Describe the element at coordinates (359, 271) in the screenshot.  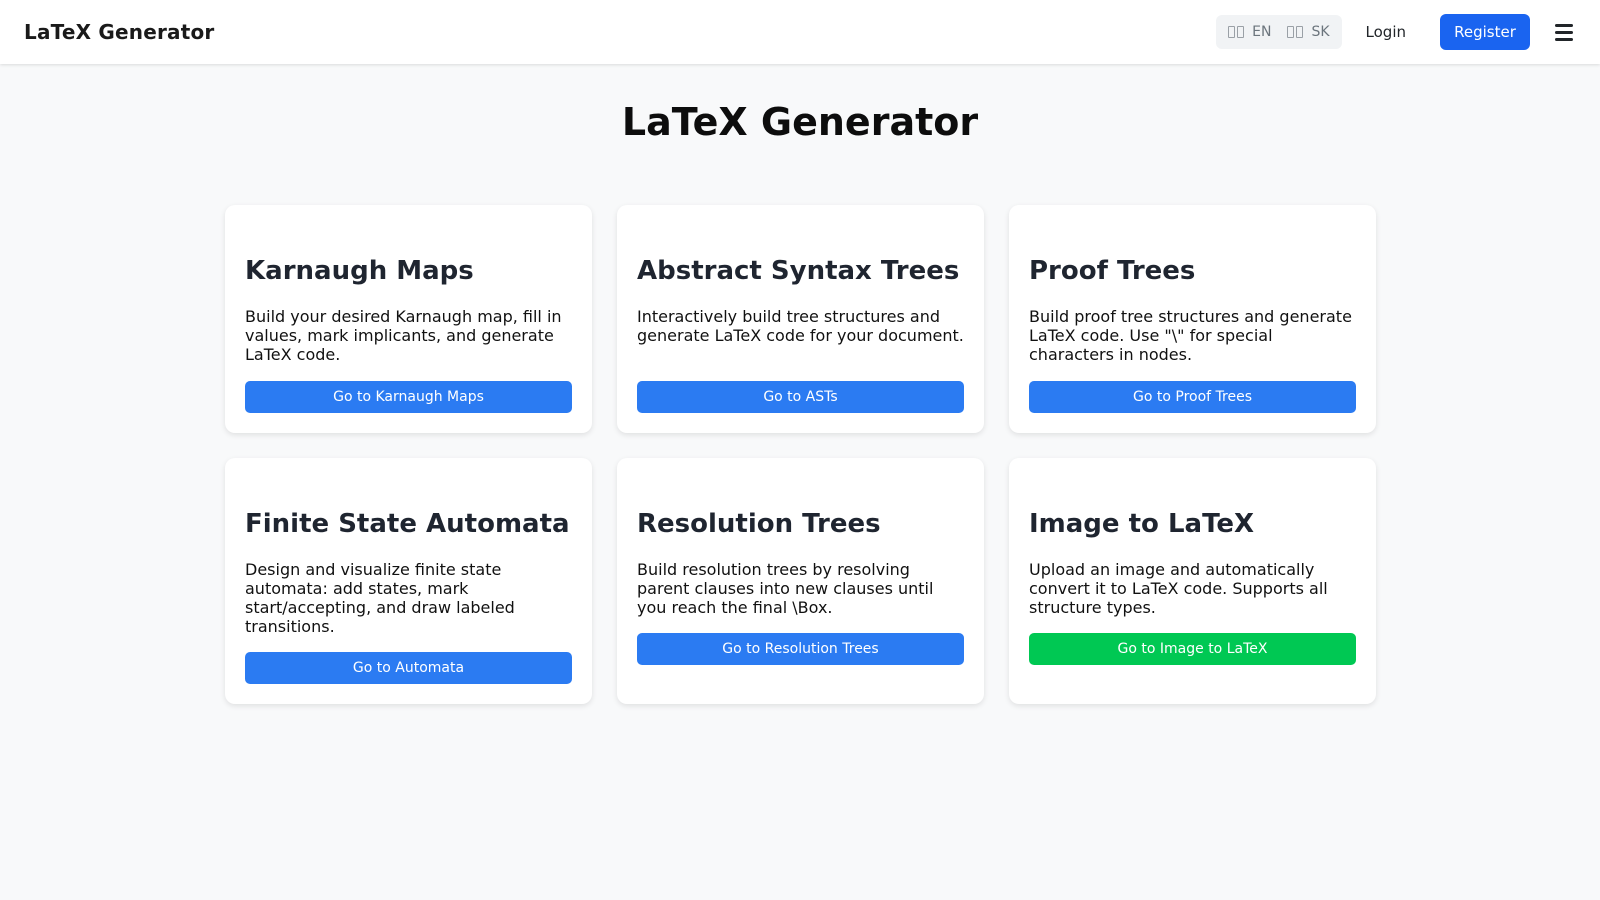
I see `card-title: Karnaugh Maps` at that location.